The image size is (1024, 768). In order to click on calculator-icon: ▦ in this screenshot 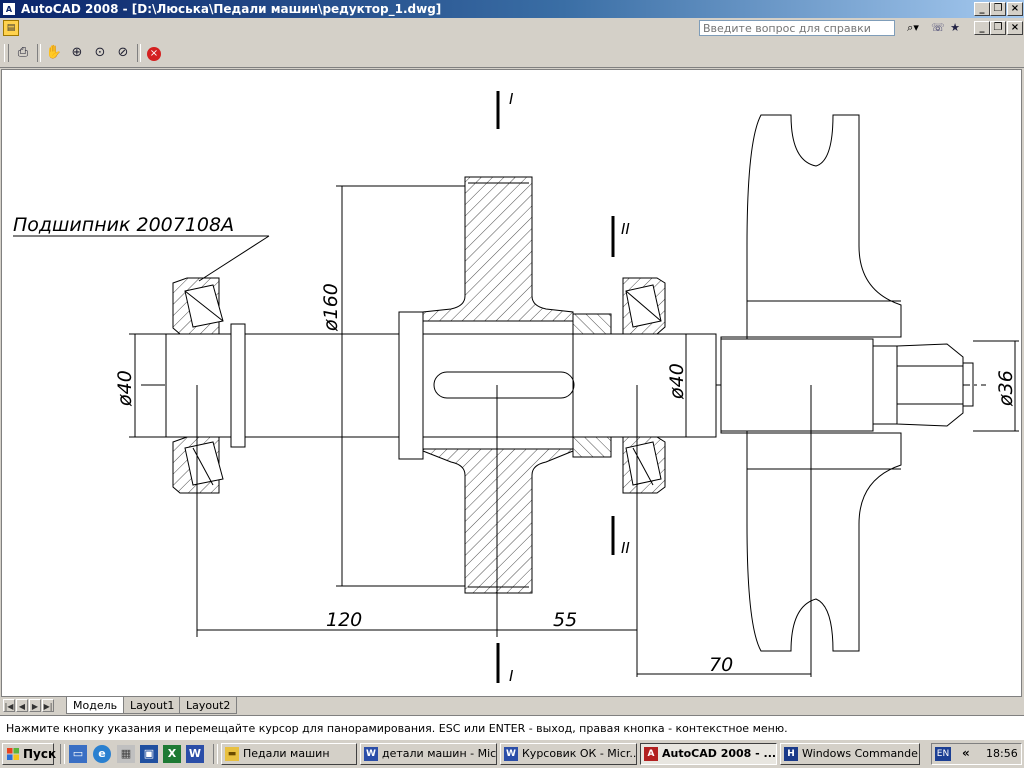, I will do `click(126, 754)`.